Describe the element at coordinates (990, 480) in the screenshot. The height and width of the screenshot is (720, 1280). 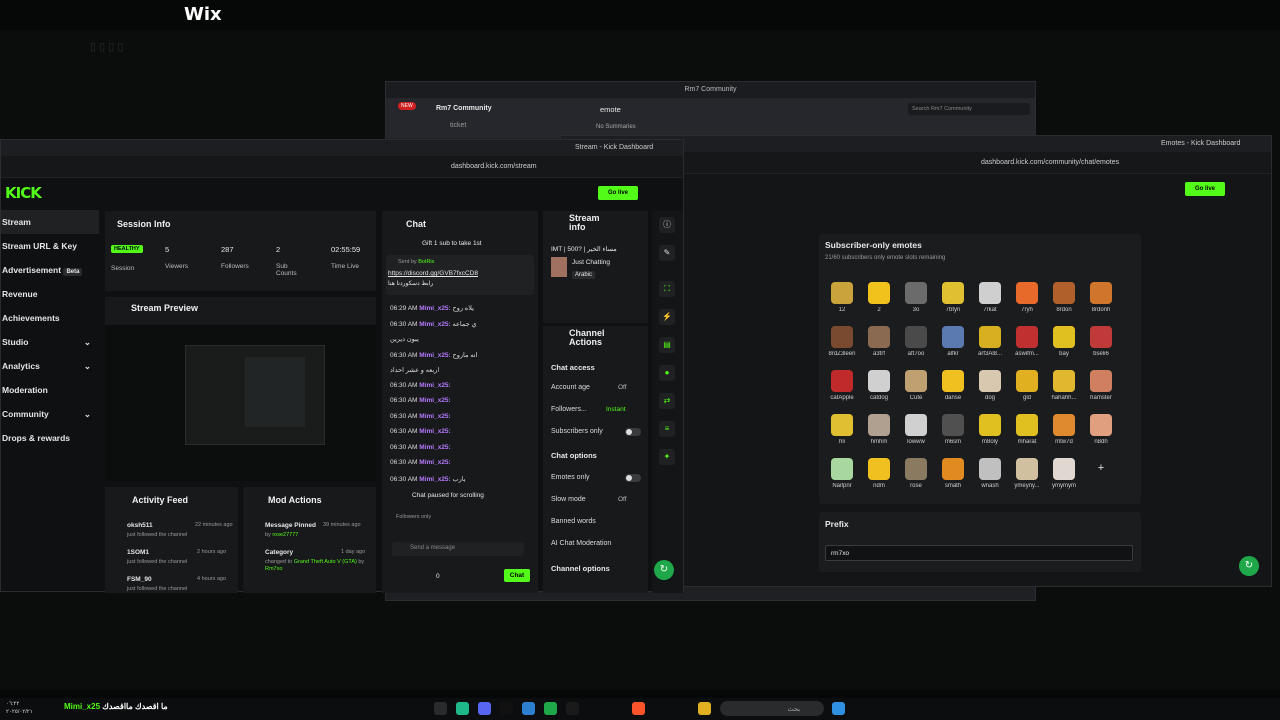
I see `emote-item: wnash` at that location.